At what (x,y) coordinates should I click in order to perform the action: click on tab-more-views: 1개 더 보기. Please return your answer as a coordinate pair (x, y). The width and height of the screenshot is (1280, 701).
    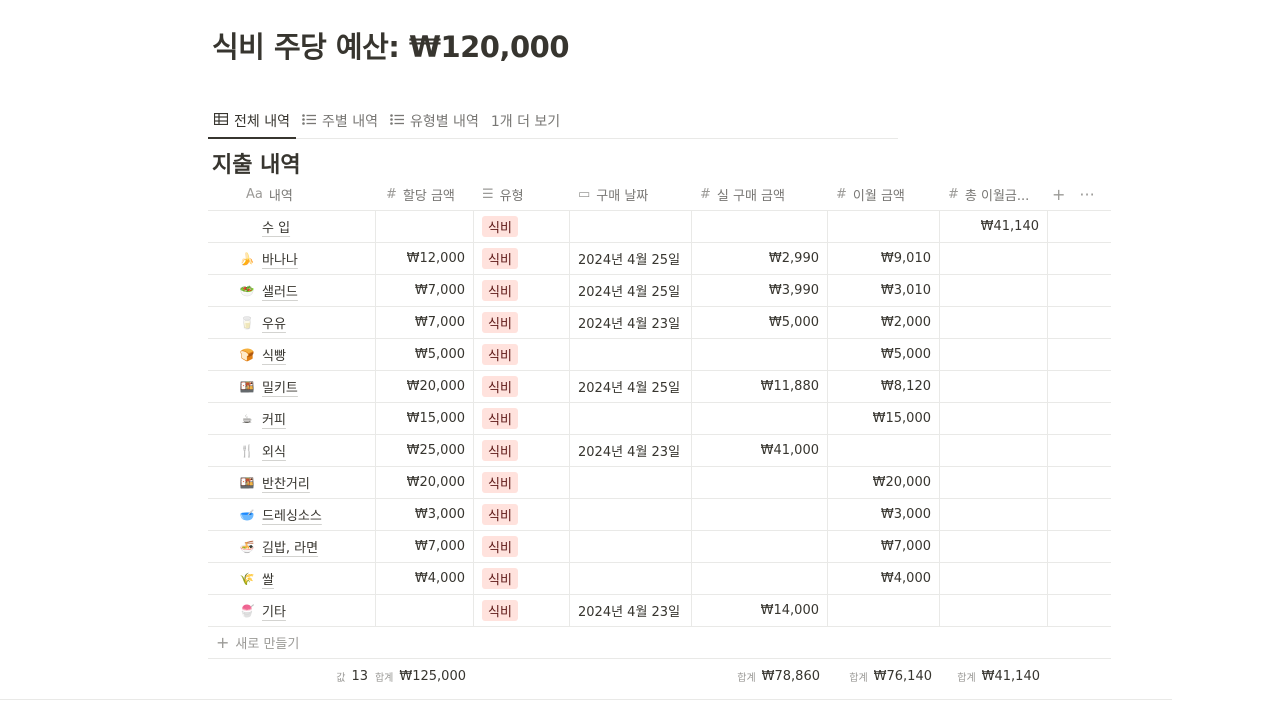
    Looking at the image, I should click on (525, 121).